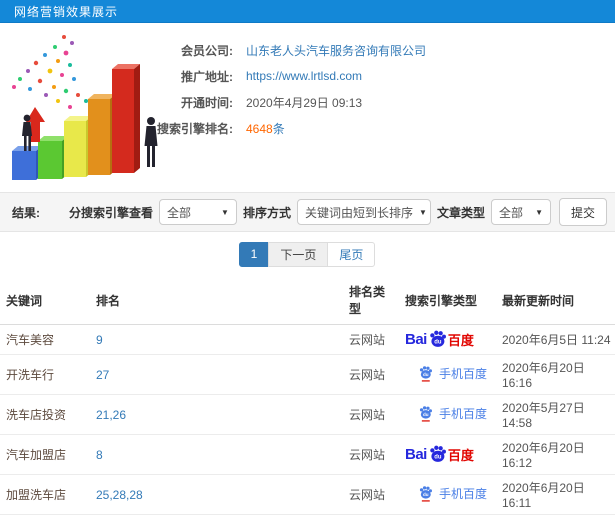 The image size is (615, 520). I want to click on keyword-cell: 汽车美容, so click(45, 339).